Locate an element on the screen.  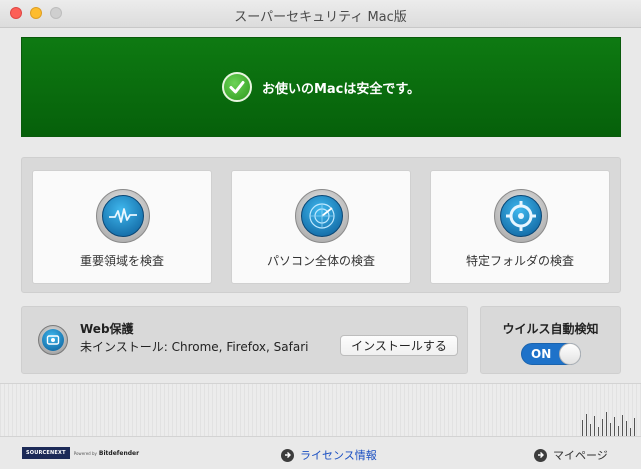
auto-detect-toggle: ON is located at coordinates (551, 354).